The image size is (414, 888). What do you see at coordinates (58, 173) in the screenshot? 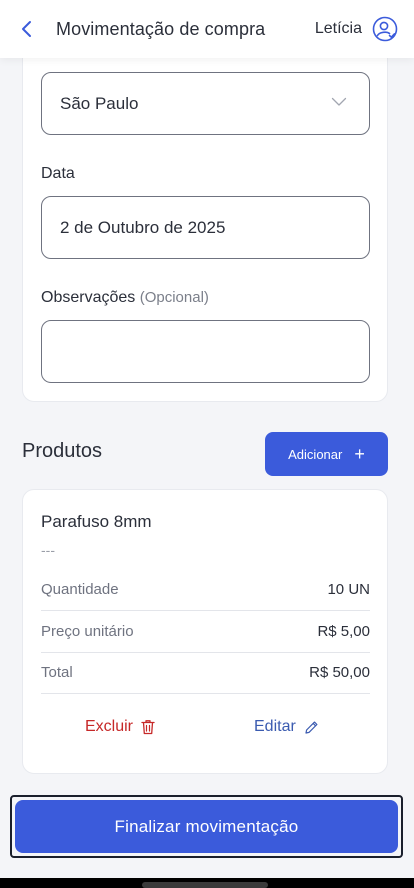
I see `date-label: Data` at bounding box center [58, 173].